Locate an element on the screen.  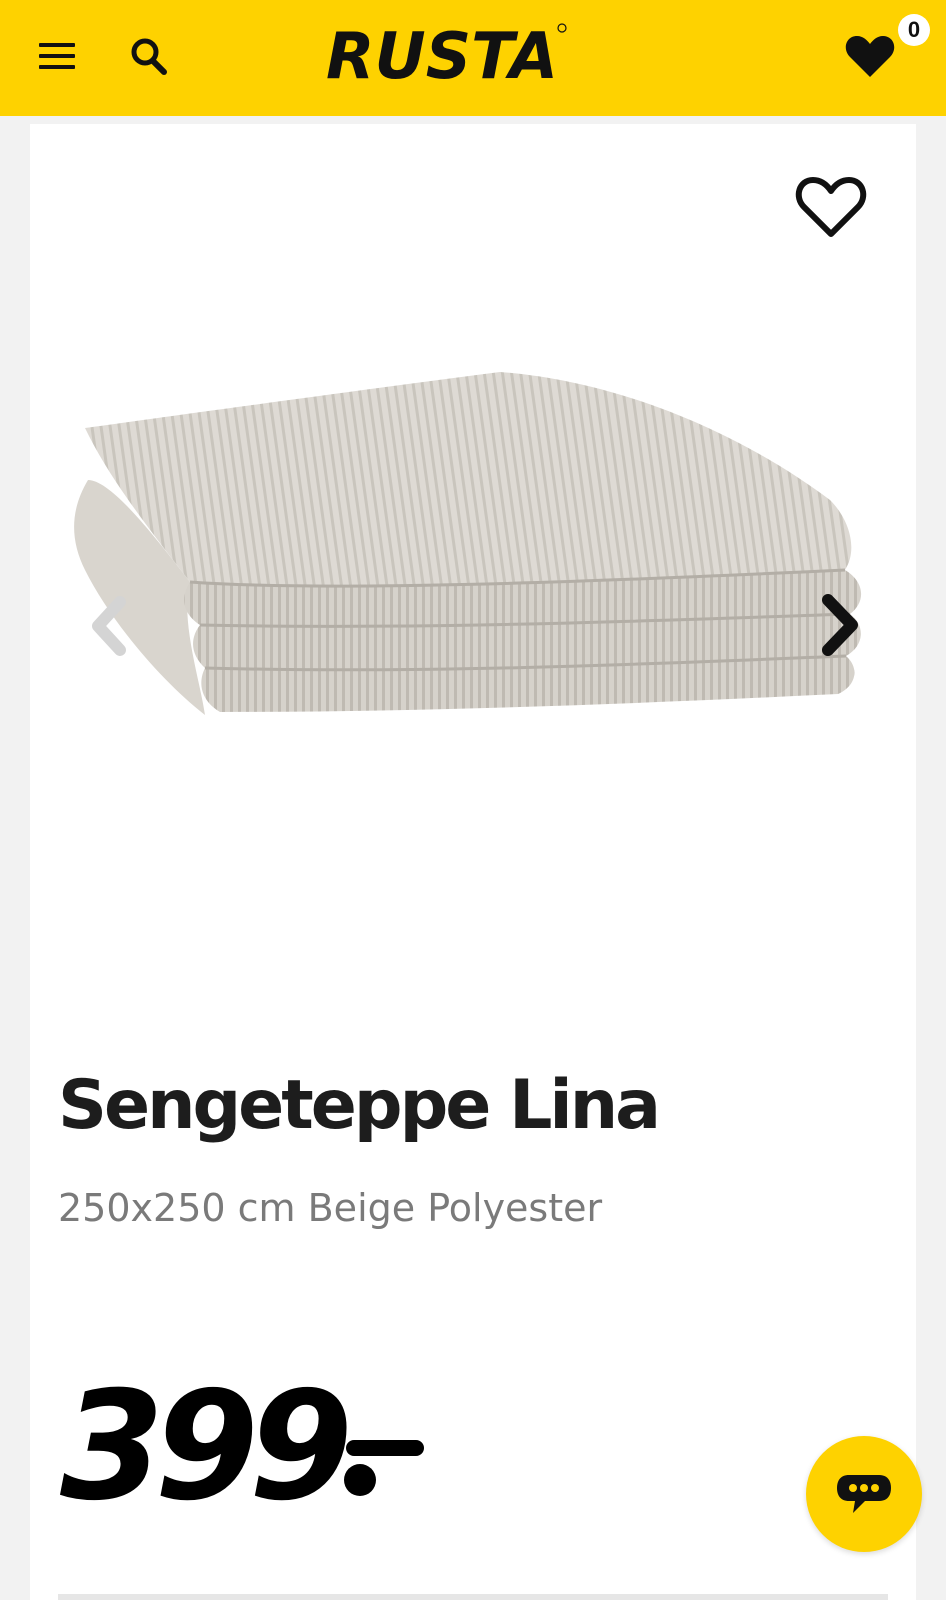
chevron-right-icon is located at coordinates (840, 625).